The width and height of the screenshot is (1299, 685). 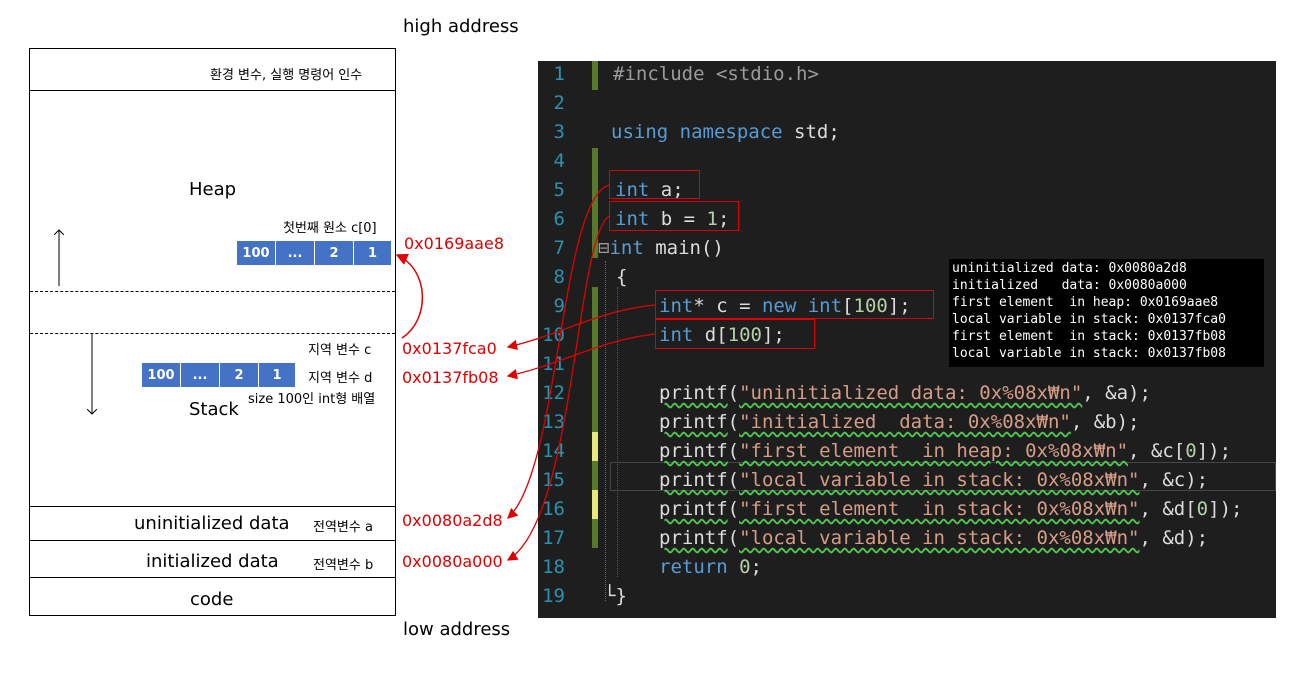 I want to click on heap-pointer-arrow, so click(x=409, y=296).